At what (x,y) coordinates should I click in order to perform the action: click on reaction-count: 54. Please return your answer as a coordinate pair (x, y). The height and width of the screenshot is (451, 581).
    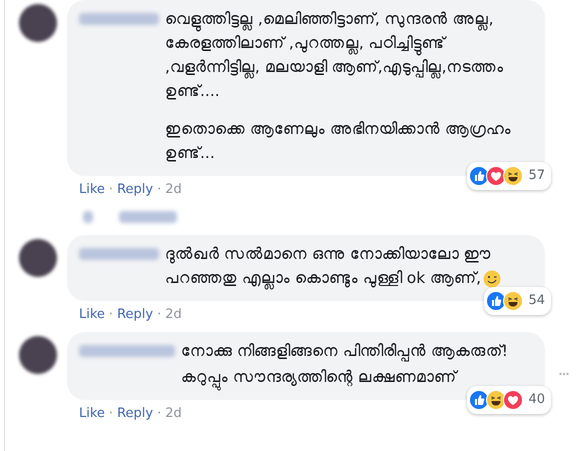
    Looking at the image, I should click on (536, 301).